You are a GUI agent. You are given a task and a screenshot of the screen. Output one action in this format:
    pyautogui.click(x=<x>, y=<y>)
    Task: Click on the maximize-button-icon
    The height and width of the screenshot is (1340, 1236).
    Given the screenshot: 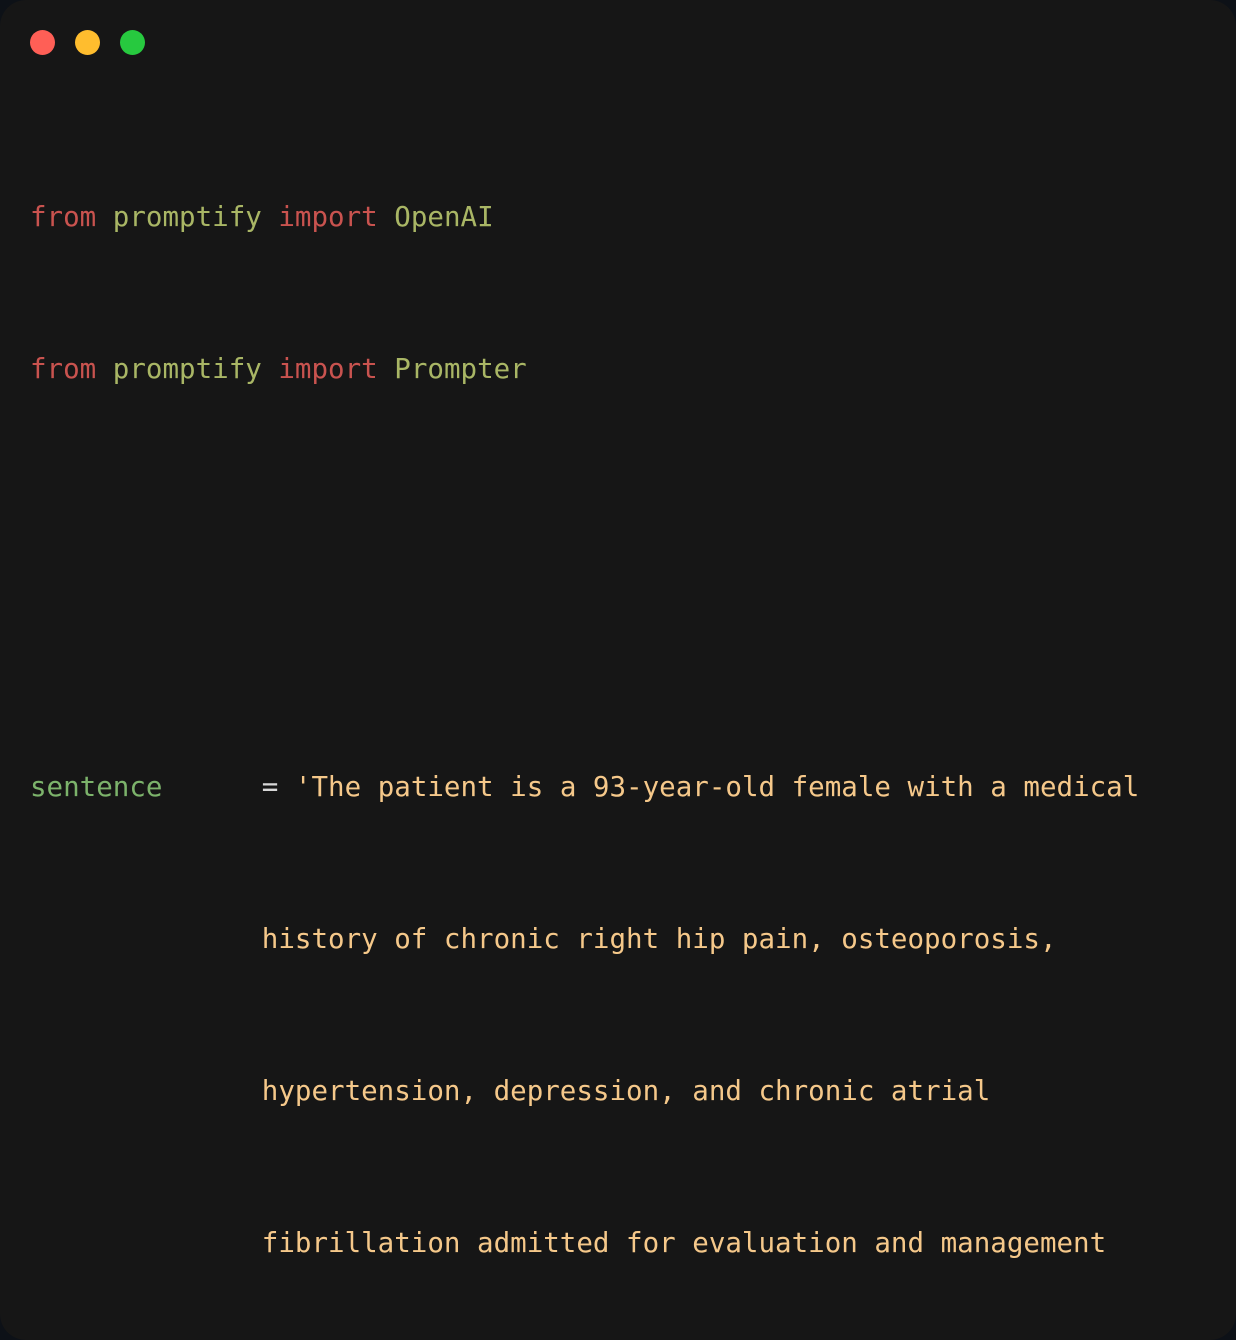 What is the action you would take?
    pyautogui.click(x=132, y=42)
    